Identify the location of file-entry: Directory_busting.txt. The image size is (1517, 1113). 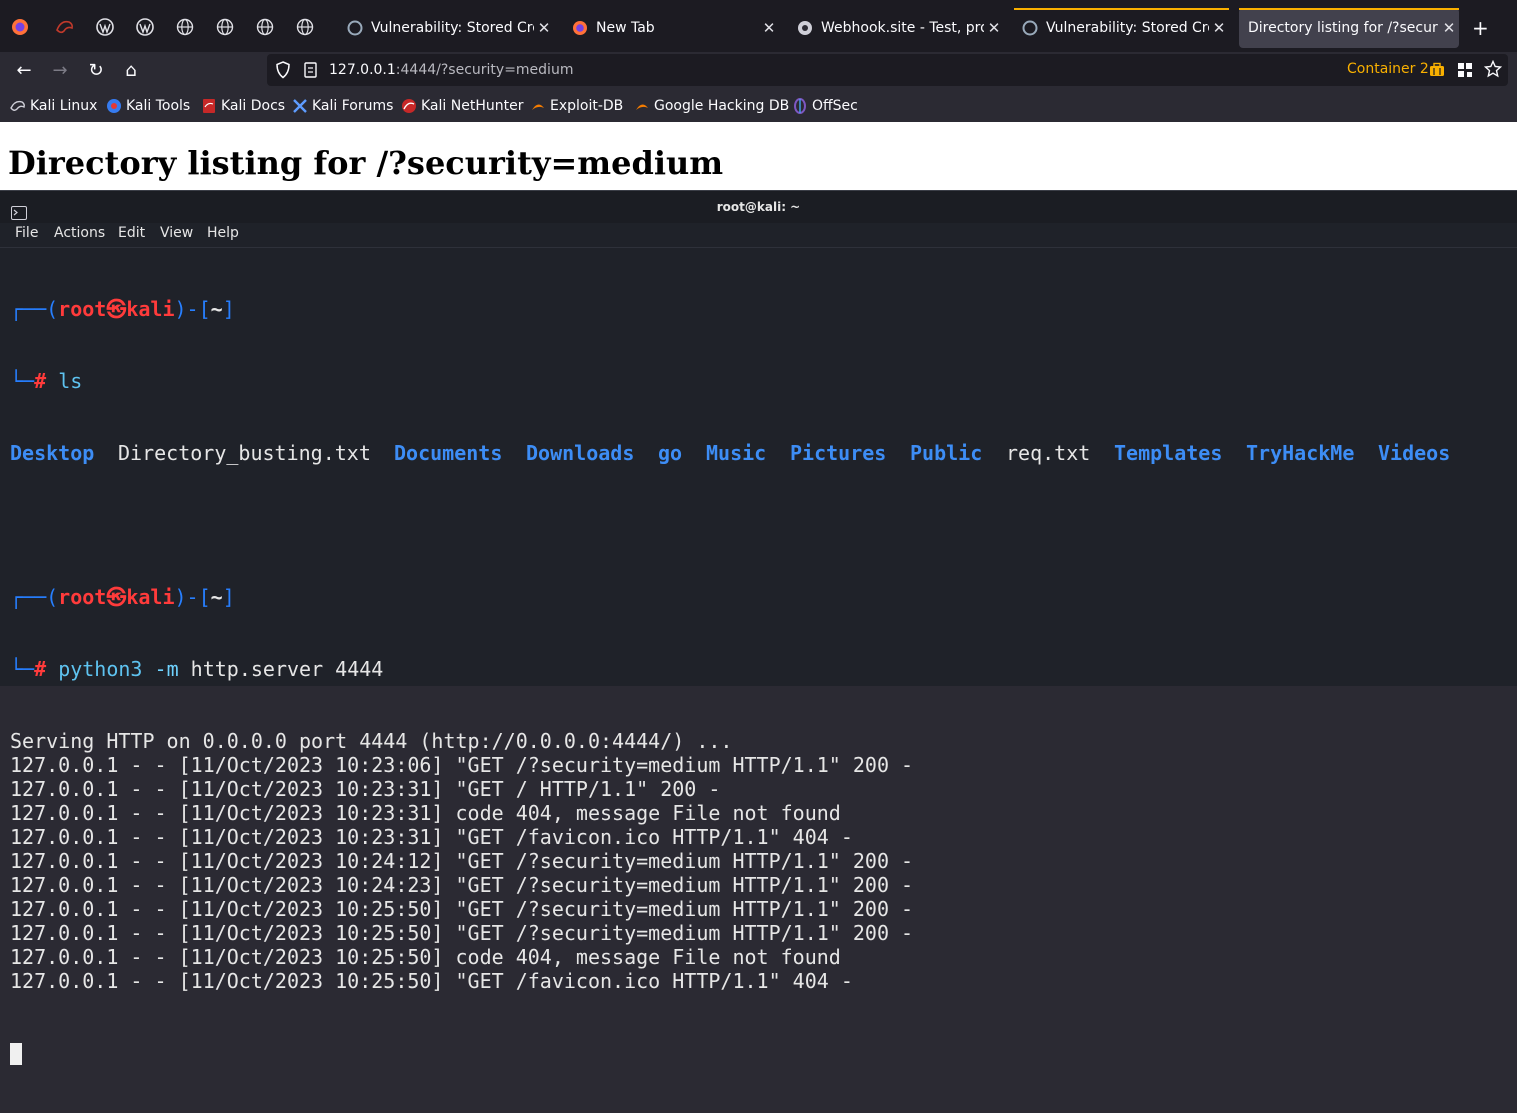
(244, 453).